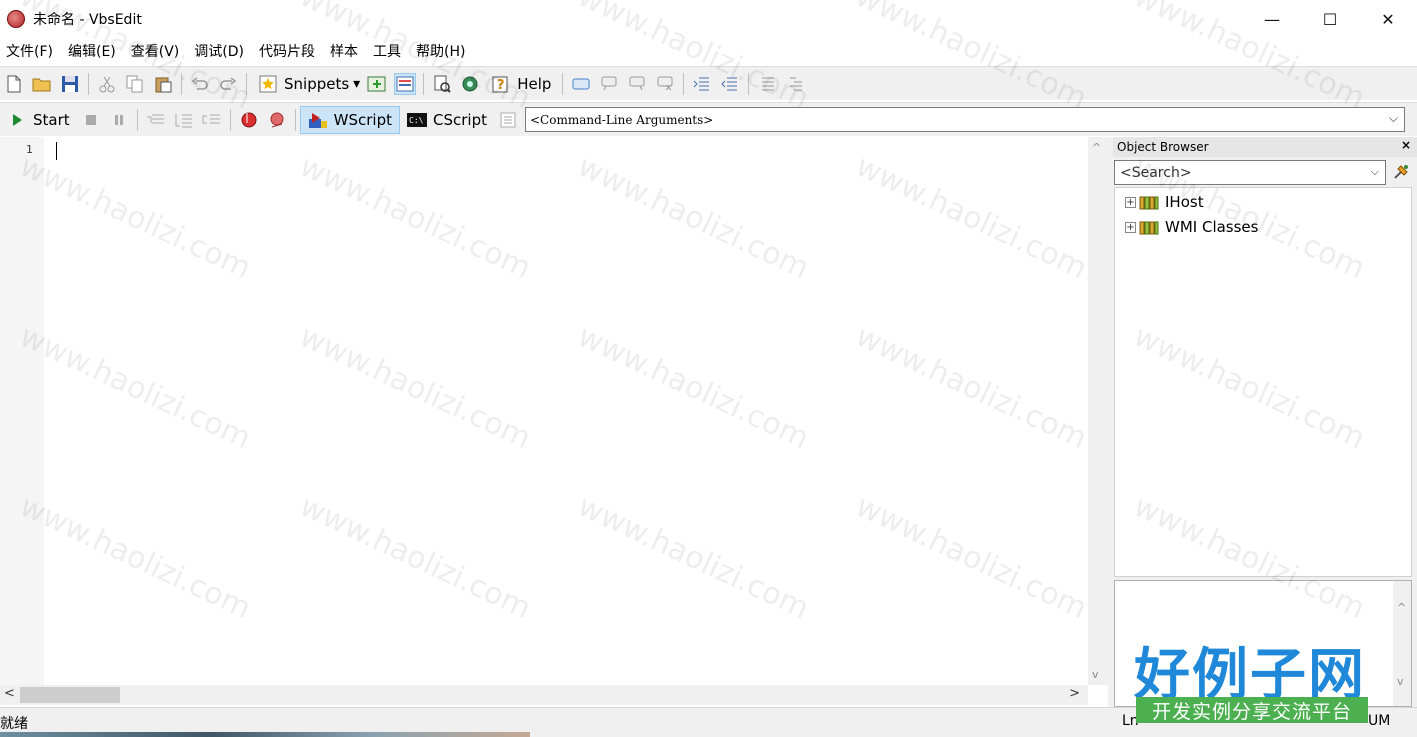 The width and height of the screenshot is (1417, 737). Describe the element at coordinates (92, 51) in the screenshot. I see `menu-edit: 编辑(E)` at that location.